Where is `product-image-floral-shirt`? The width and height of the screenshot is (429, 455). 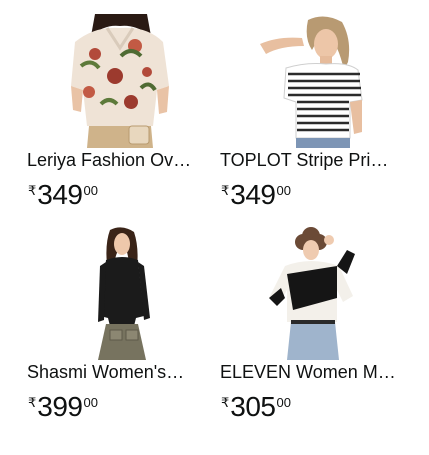
product-image-floral-shirt is located at coordinates (119, 81).